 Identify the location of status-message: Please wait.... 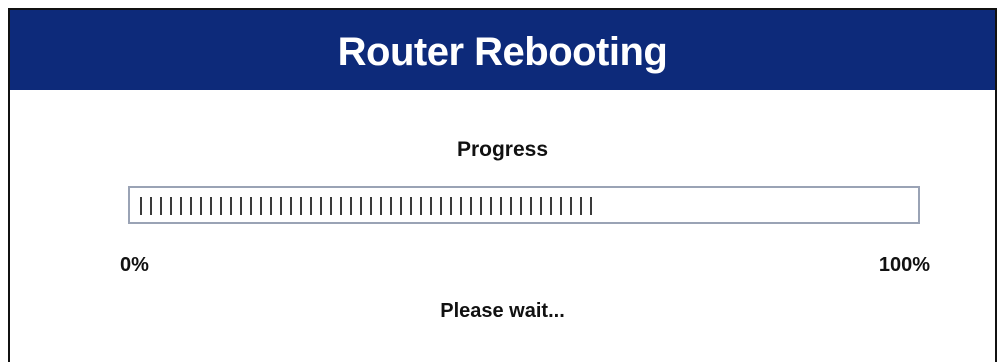
(502, 311).